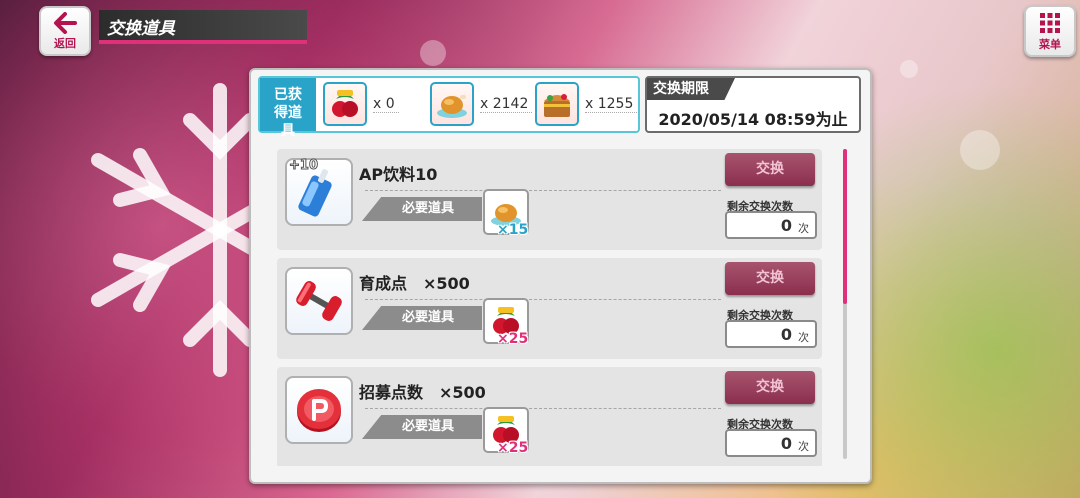 The width and height of the screenshot is (1080, 498). Describe the element at coordinates (1050, 44) in the screenshot. I see `menu-button-label: 菜单` at that location.